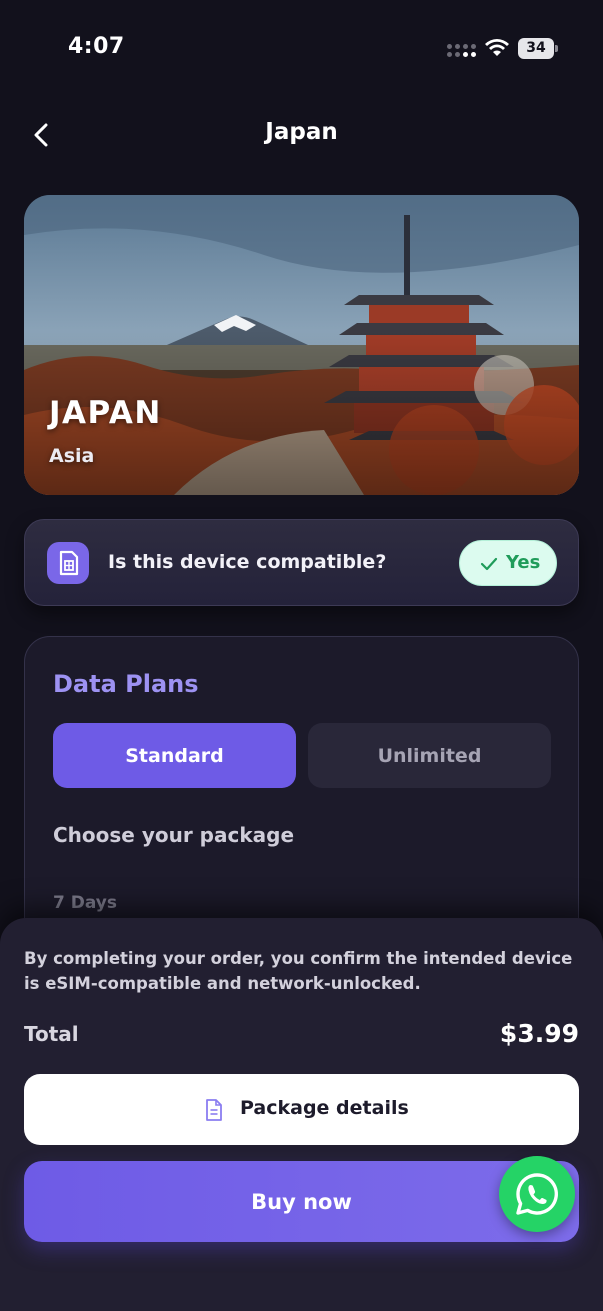 The height and width of the screenshot is (1311, 603). I want to click on page-title: Japan, so click(301, 132).